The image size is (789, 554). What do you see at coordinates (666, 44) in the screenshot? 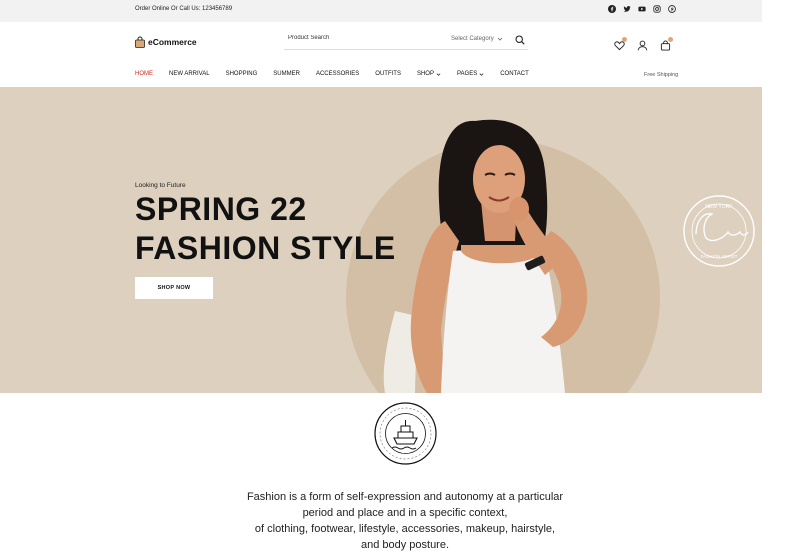
I see `cart-button` at bounding box center [666, 44].